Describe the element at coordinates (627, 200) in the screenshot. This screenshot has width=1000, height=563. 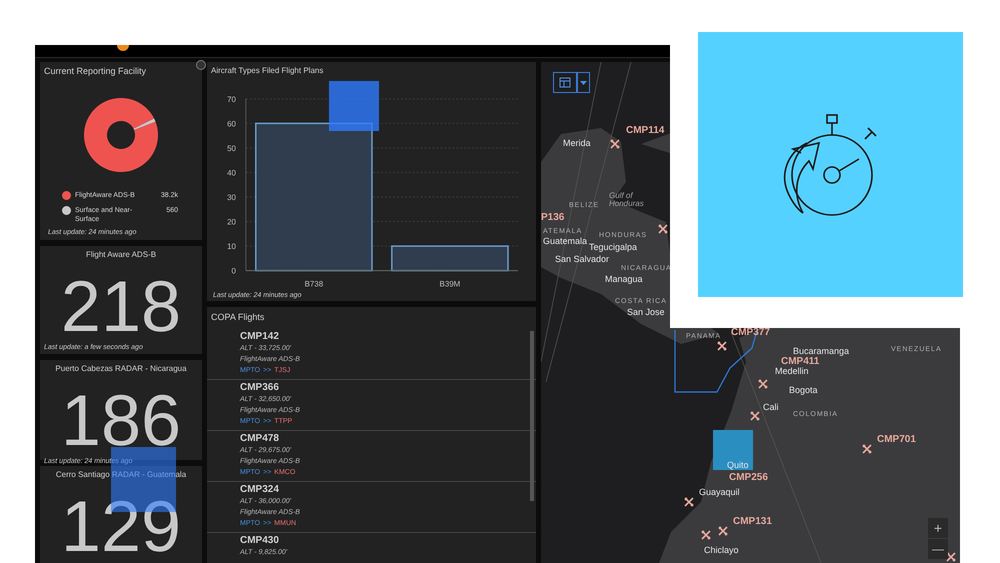
I see `map-label: Gulf of Honduras` at that location.